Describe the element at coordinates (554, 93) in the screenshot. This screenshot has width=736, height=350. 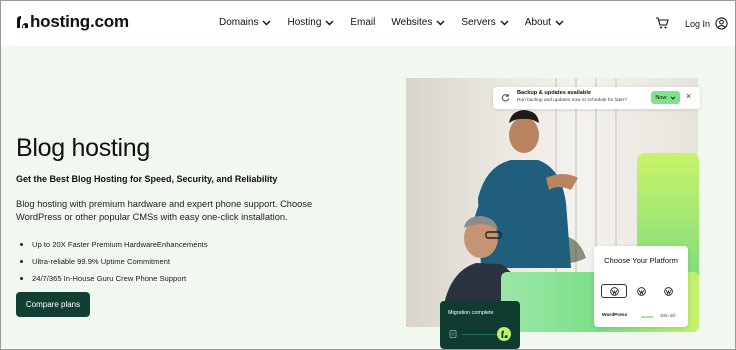
I see `notification-title: Backup & updates available` at that location.